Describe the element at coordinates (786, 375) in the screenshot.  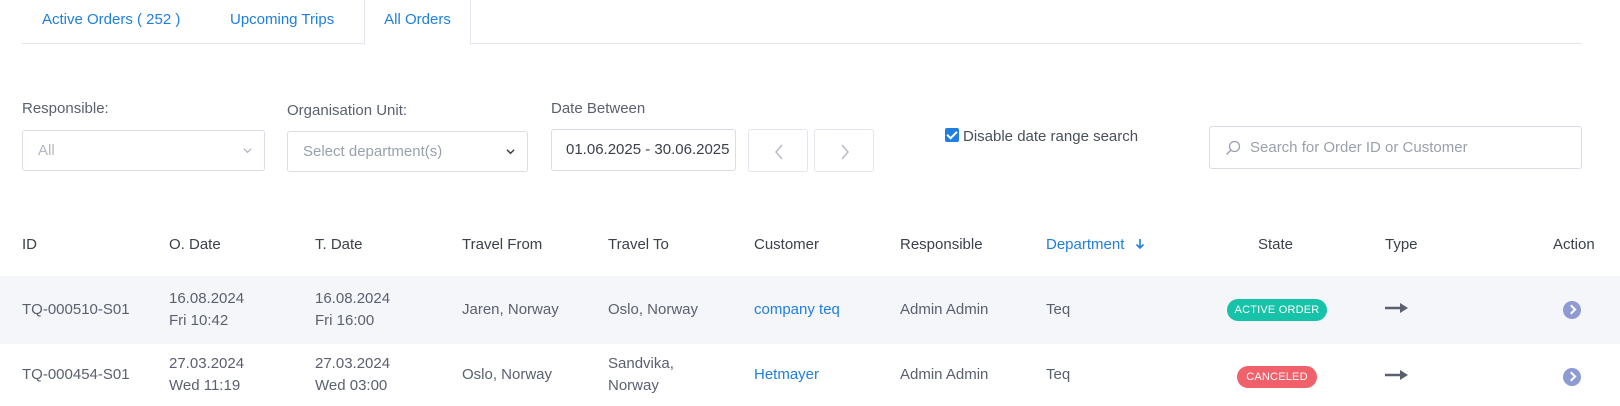
I see `customer-link: Hetmayer` at that location.